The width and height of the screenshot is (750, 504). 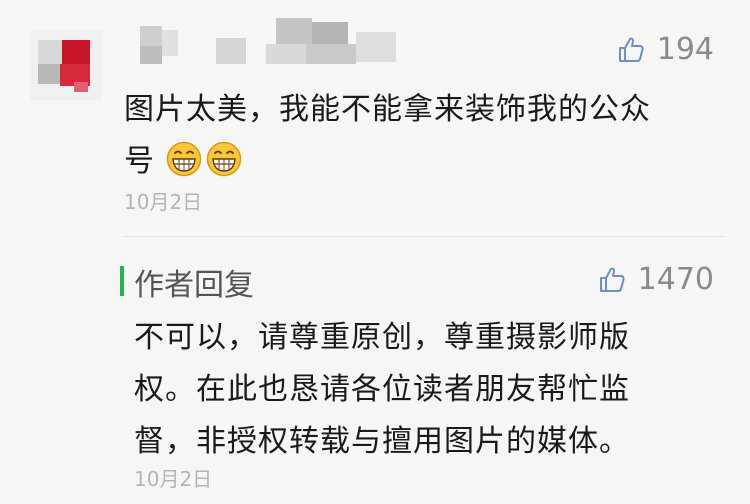 I want to click on commenter-name-blurred, so click(x=266, y=43).